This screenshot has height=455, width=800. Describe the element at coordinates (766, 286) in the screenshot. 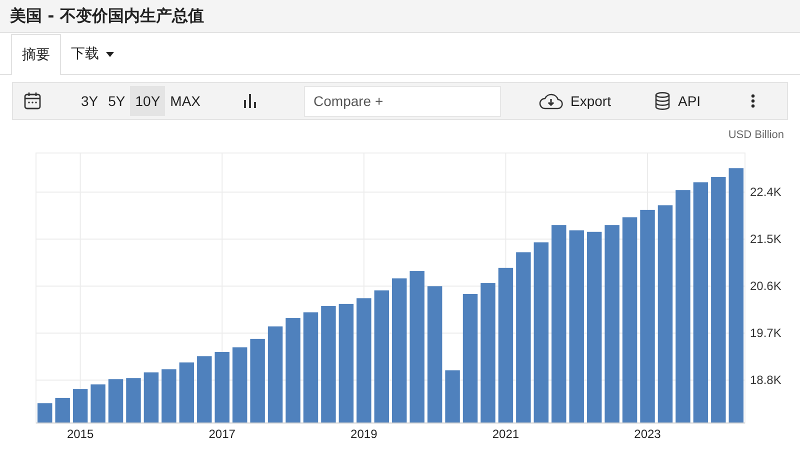

I see `axis-label: 20.6K` at that location.